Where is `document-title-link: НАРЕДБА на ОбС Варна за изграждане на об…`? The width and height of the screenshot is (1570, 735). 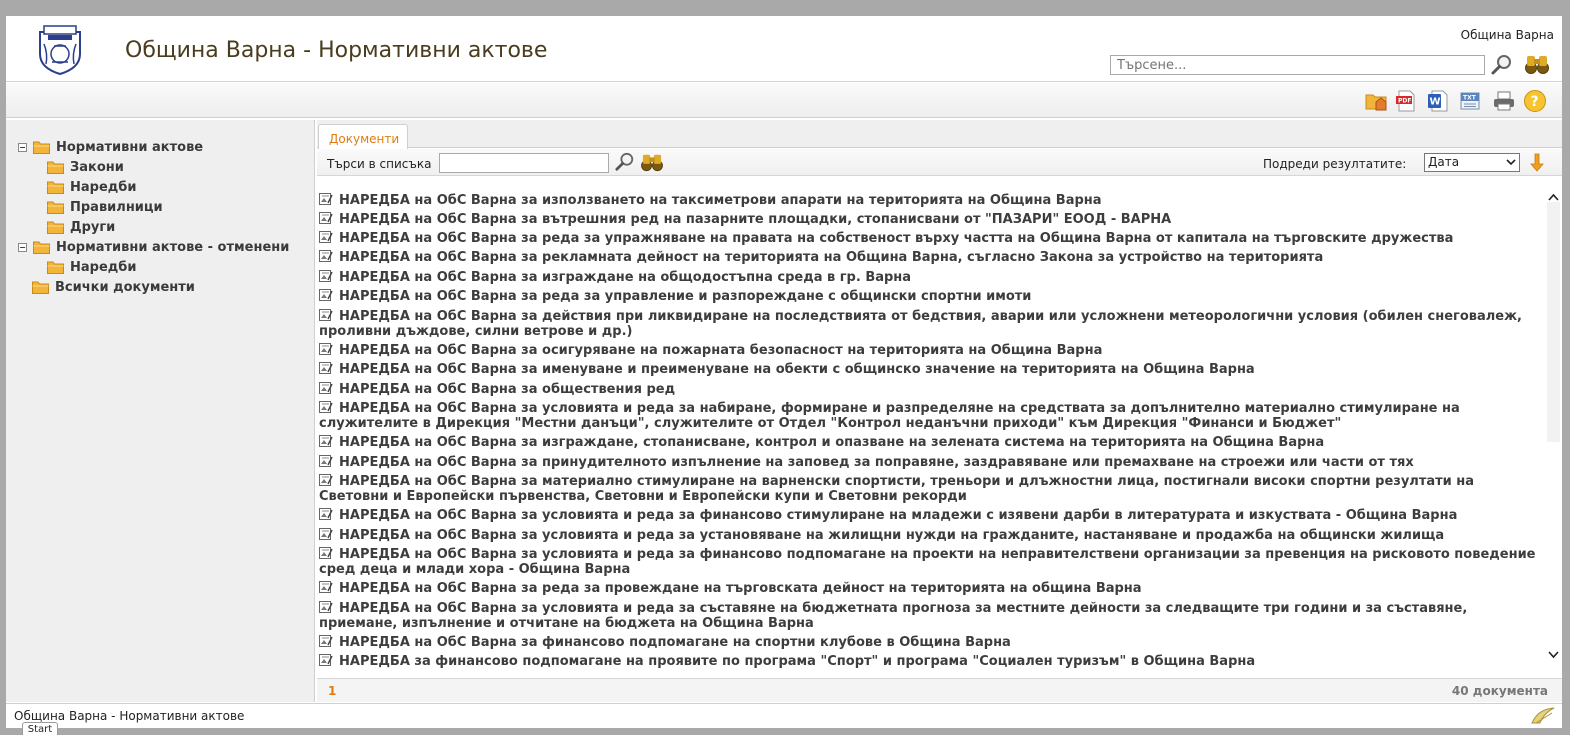
document-title-link: НАРЕДБА на ОбС Варна за изграждане на об… is located at coordinates (625, 277).